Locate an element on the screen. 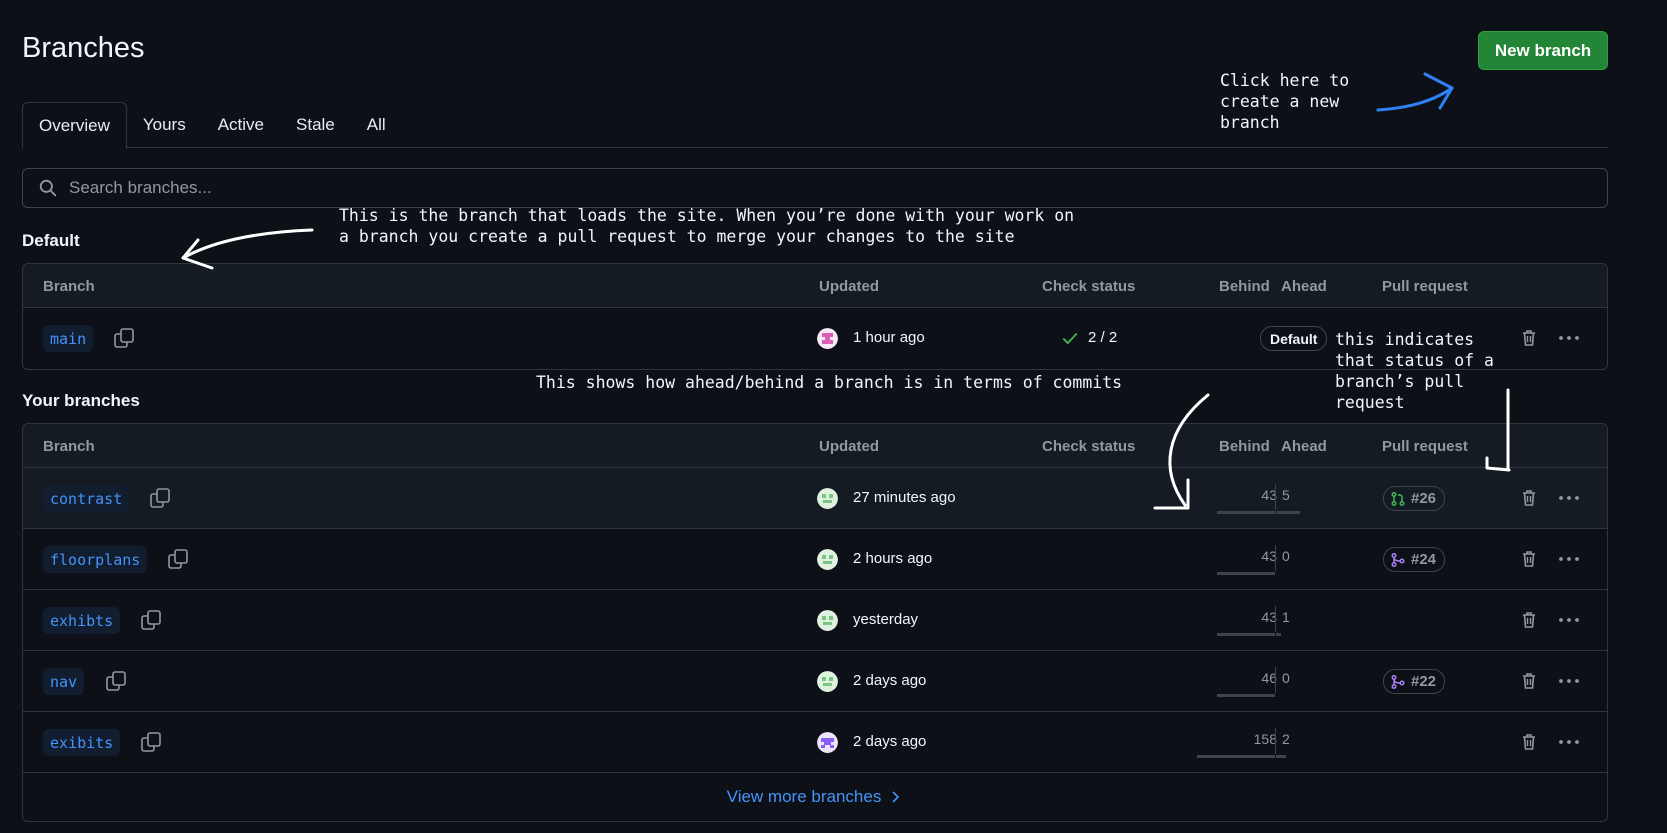 This screenshot has width=1667, height=833. pull-request-badge: #22 is located at coordinates (1414, 681).